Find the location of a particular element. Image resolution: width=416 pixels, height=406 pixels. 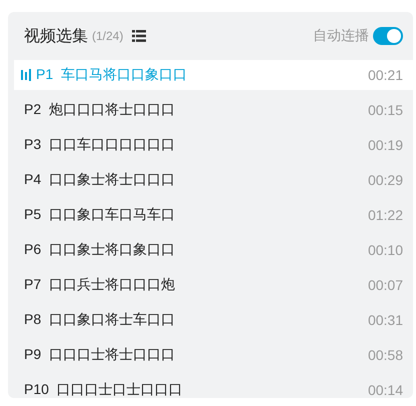

episode-duration: 00:29 is located at coordinates (385, 180).